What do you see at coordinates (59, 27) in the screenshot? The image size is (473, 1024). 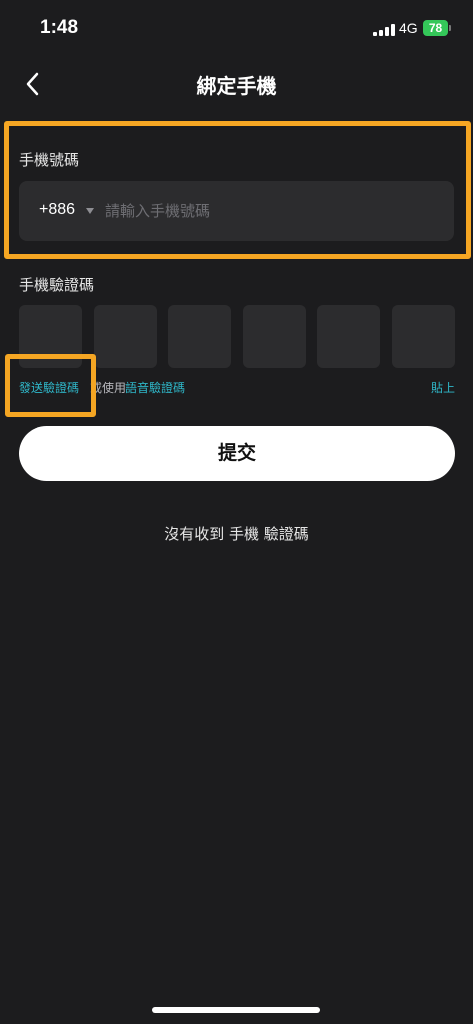 I see `status-time: 1:48` at bounding box center [59, 27].